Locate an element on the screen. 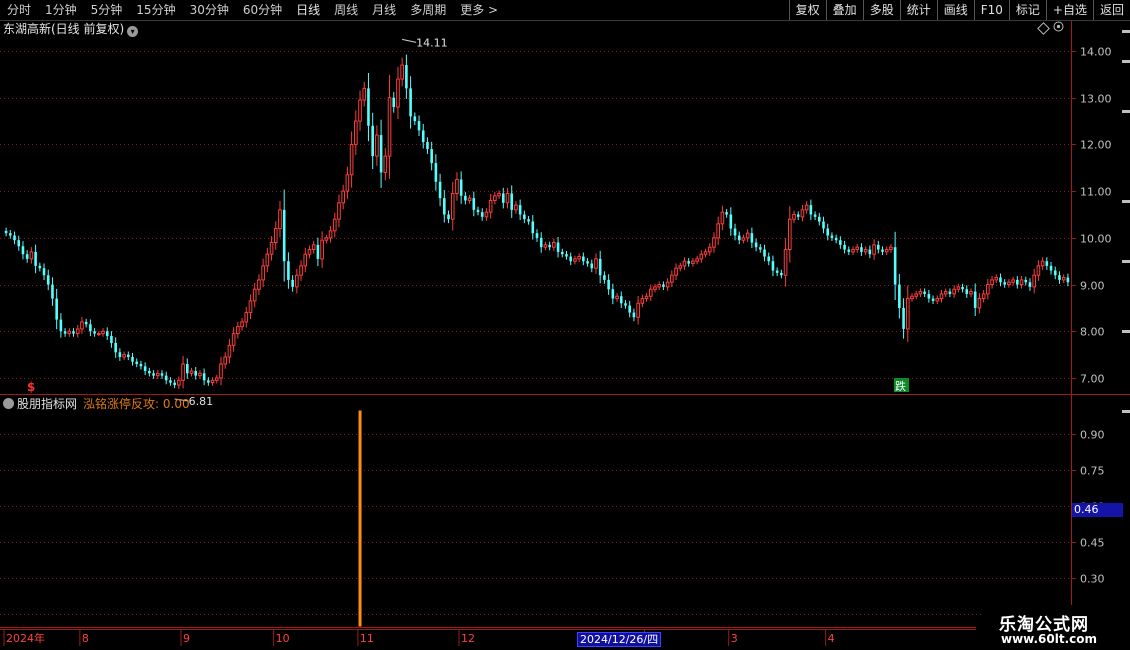 The width and height of the screenshot is (1130, 650). indicator-title: 股朋指标网 泓铭涨停反攻: 0.00 is located at coordinates (96, 404).